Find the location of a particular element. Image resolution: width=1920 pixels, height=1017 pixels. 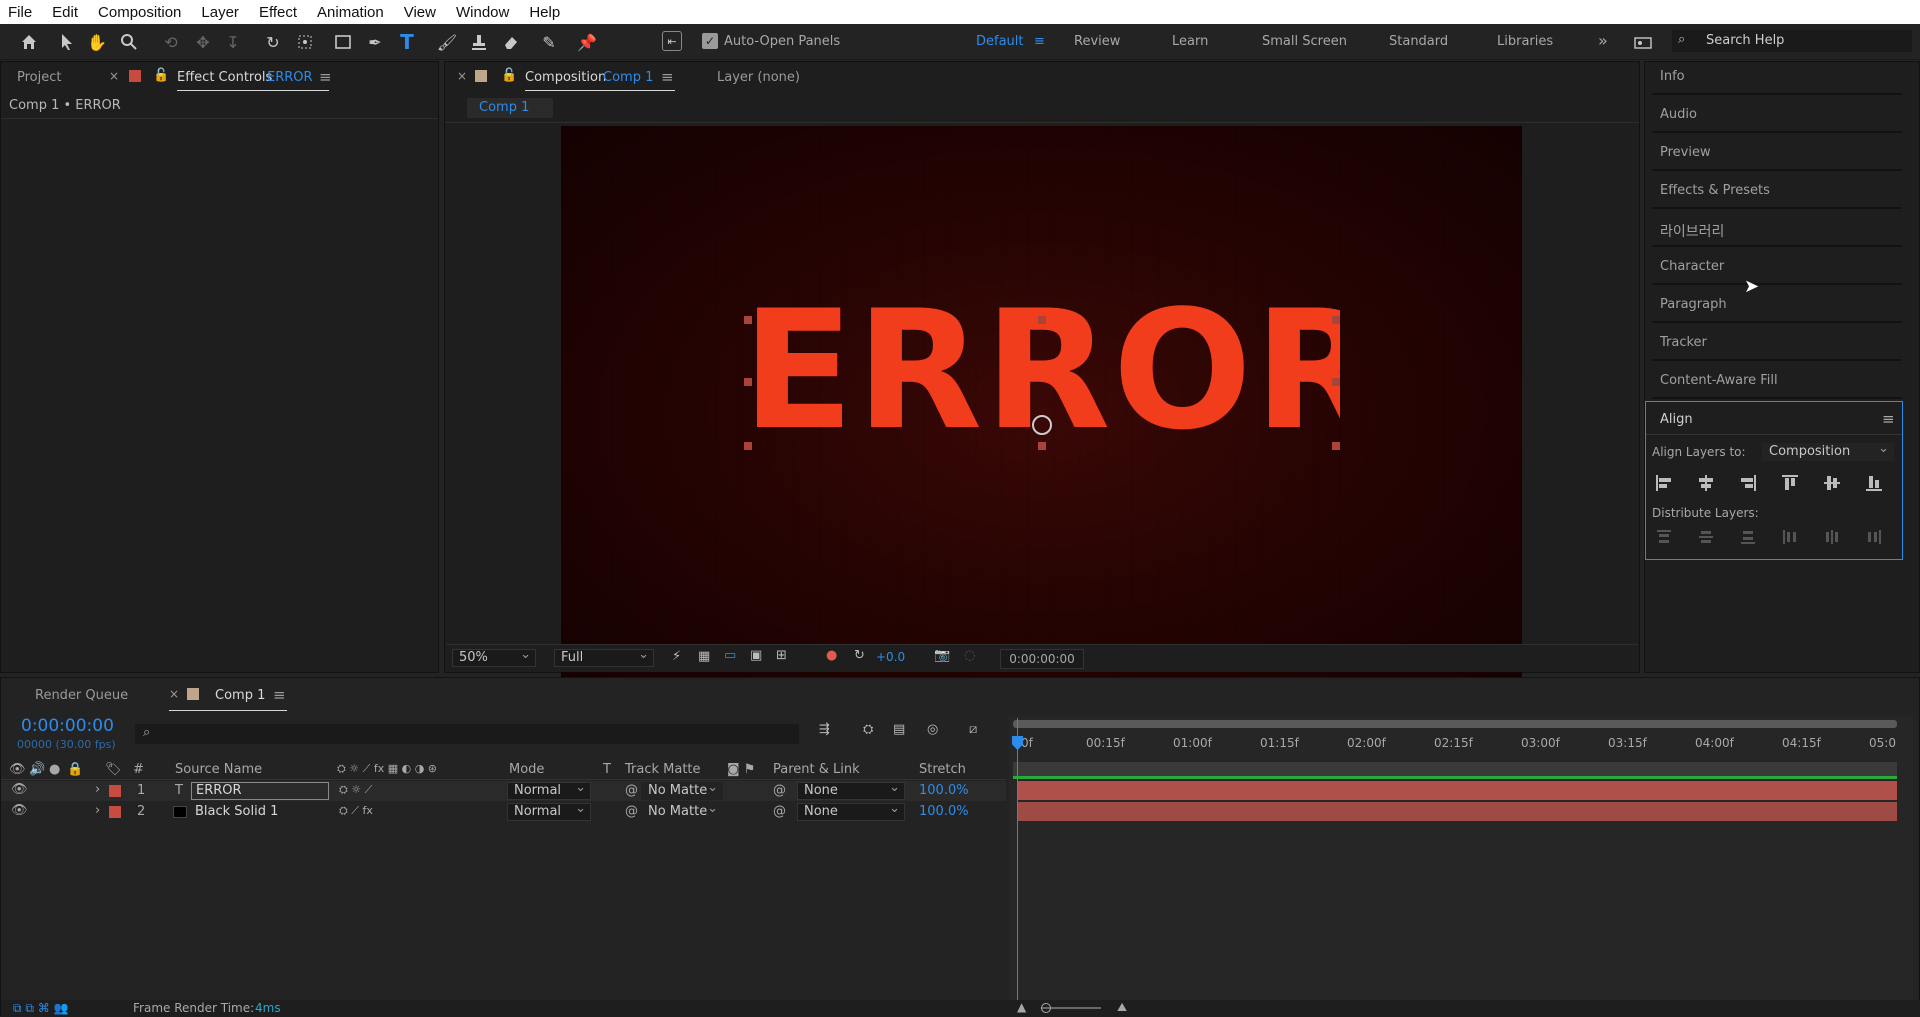

clone-stamp-tool-icon is located at coordinates (479, 42).